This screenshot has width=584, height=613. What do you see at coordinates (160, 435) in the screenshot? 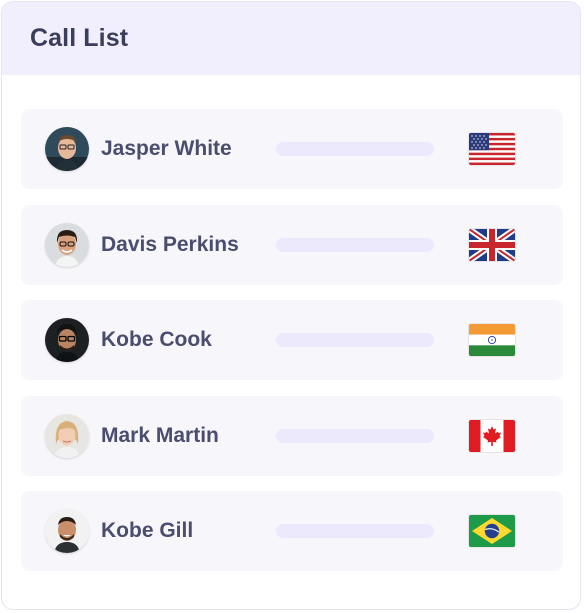
I see `contact-name: Mark Martin` at bounding box center [160, 435].